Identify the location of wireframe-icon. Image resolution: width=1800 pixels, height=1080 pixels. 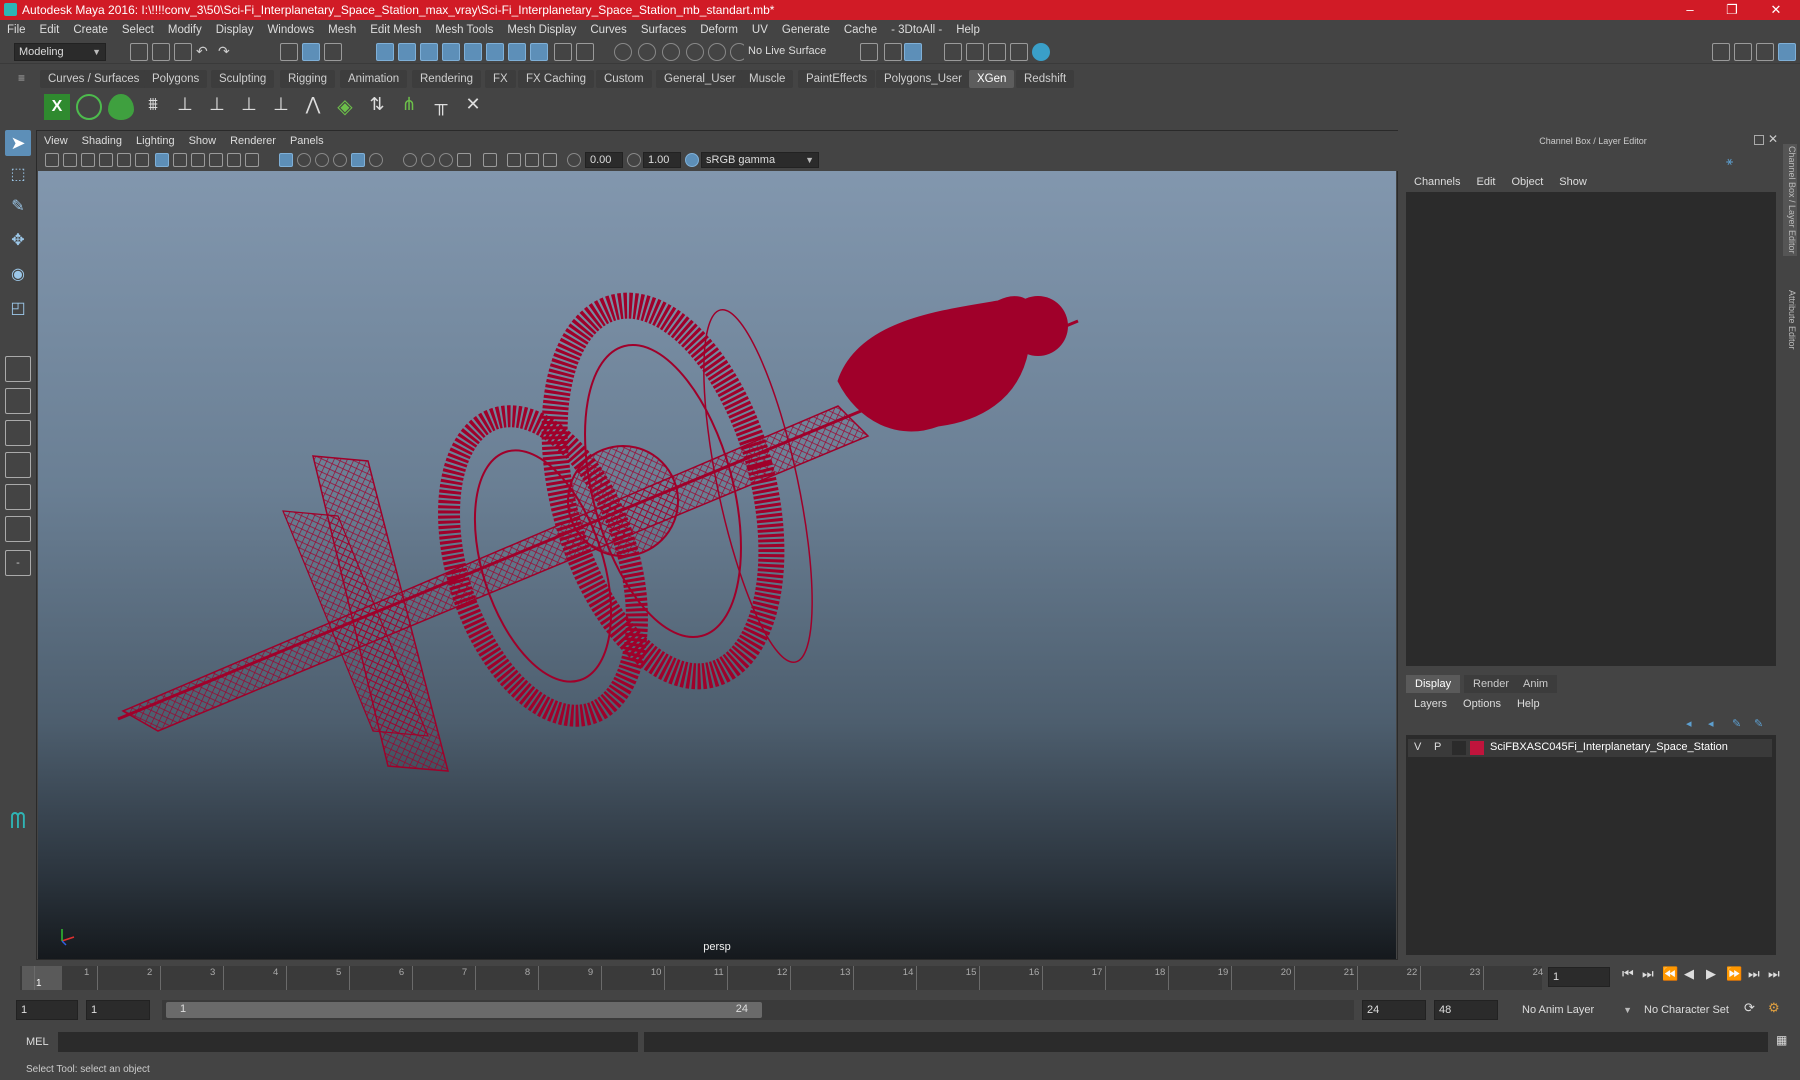
(286, 160).